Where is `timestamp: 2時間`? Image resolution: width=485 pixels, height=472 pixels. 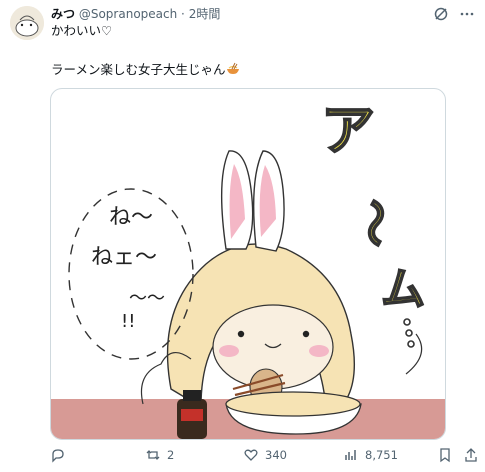 timestamp: 2時間 is located at coordinates (205, 14).